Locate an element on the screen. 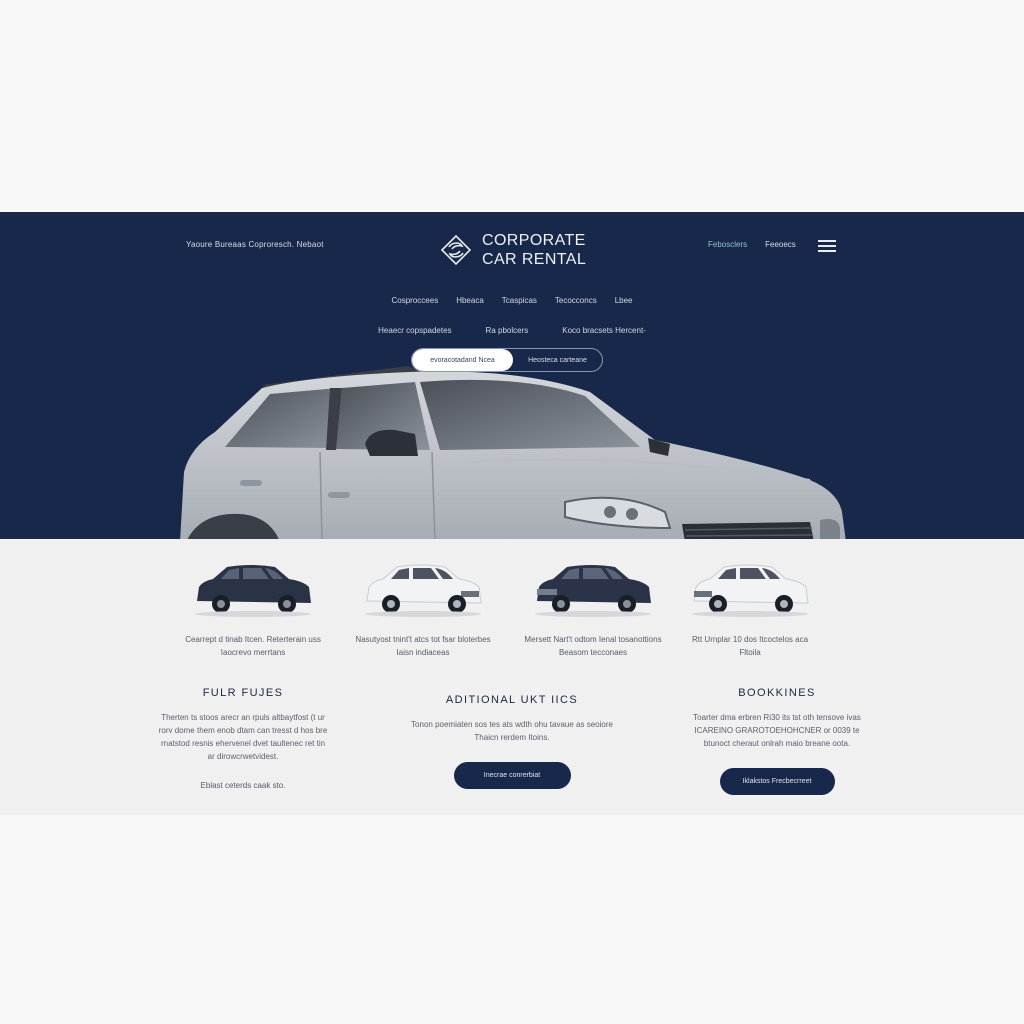  fleet-caption-line1: Mersett Nart't odtom Ienal tosanottions is located at coordinates (593, 639).